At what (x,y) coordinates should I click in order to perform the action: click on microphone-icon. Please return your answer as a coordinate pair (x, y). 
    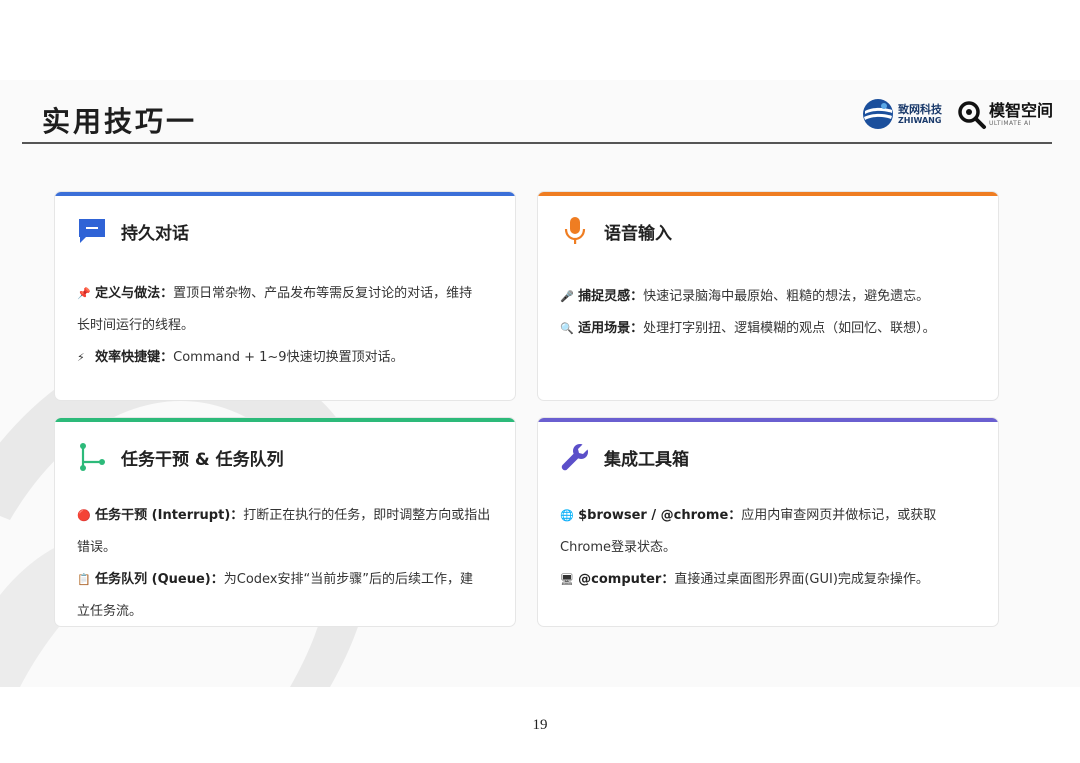
    Looking at the image, I should click on (575, 231).